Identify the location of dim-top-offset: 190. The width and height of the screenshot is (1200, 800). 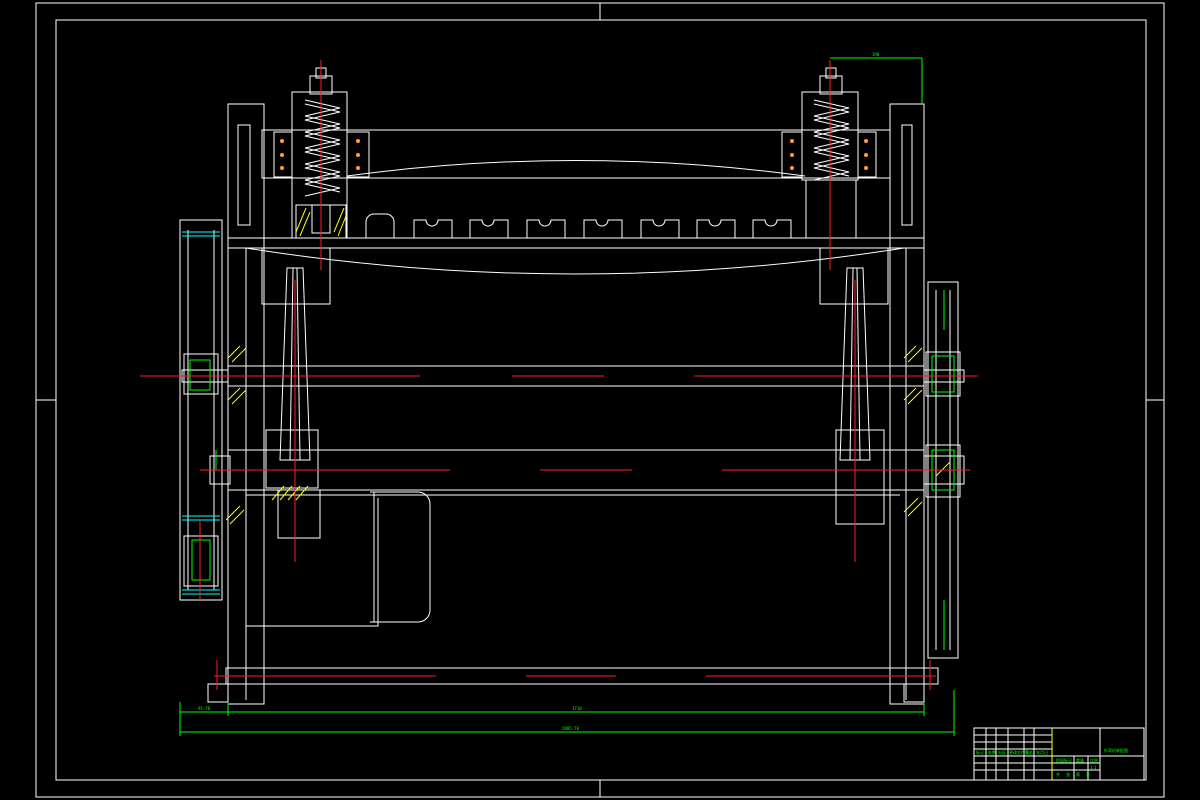
(876, 54).